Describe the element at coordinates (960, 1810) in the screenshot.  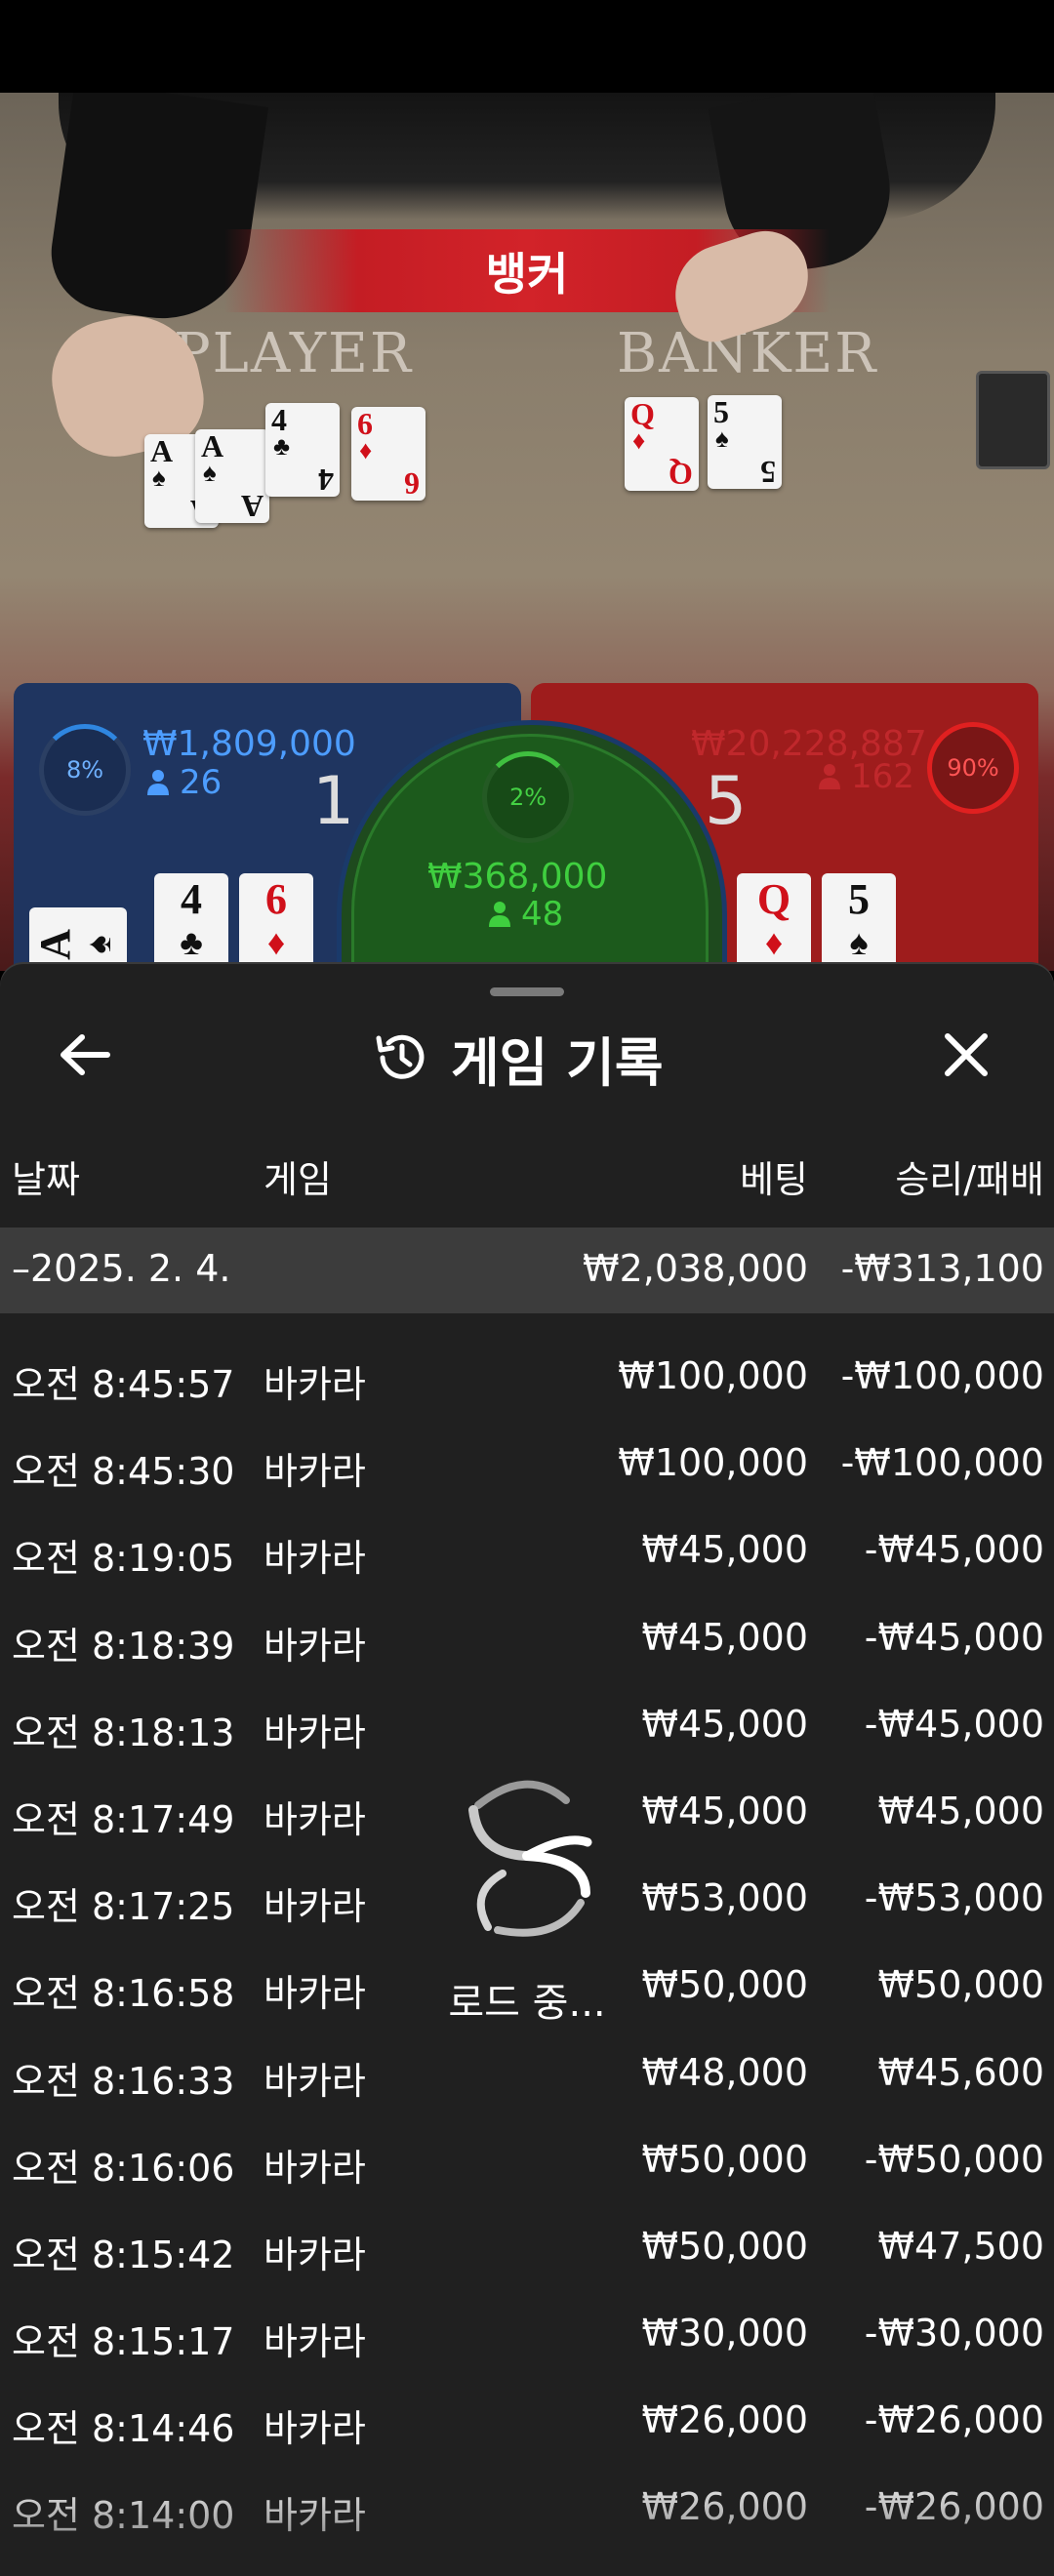
I see `row-result: ₩45,000` at that location.